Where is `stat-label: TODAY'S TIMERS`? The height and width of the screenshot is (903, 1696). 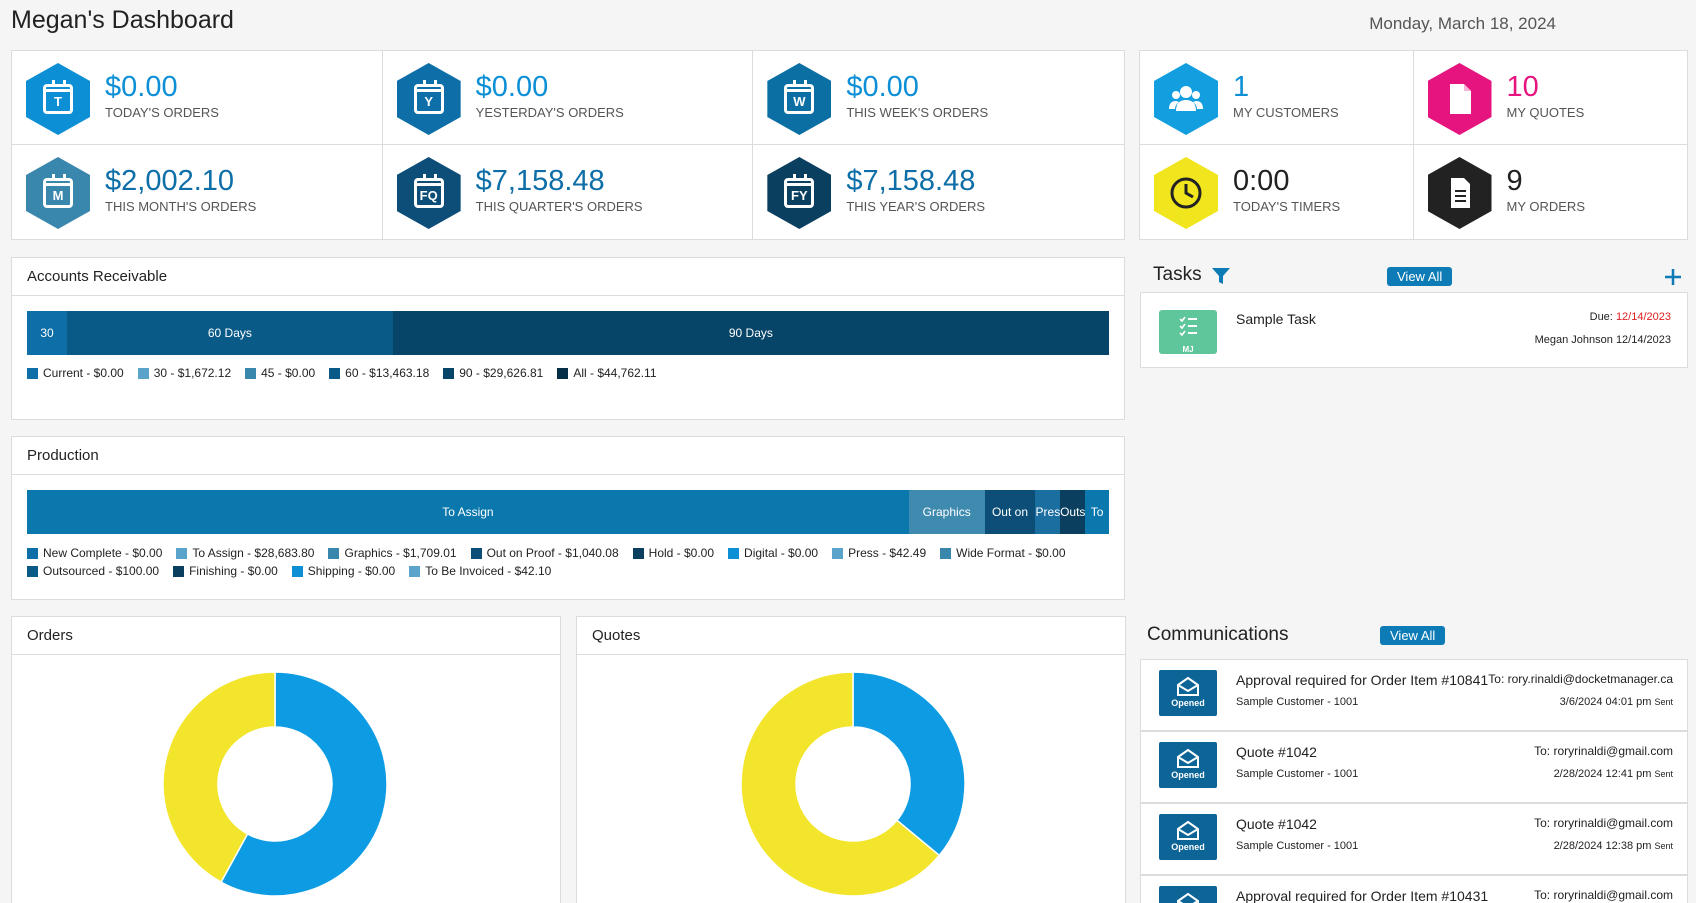 stat-label: TODAY'S TIMERS is located at coordinates (1287, 206).